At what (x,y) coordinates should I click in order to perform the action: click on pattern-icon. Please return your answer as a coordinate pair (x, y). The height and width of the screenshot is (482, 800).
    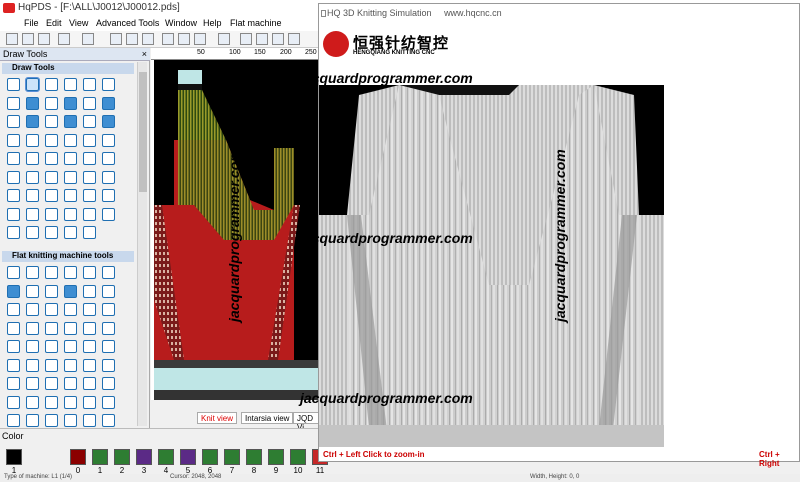
    Looking at the image, I should click on (51, 140).